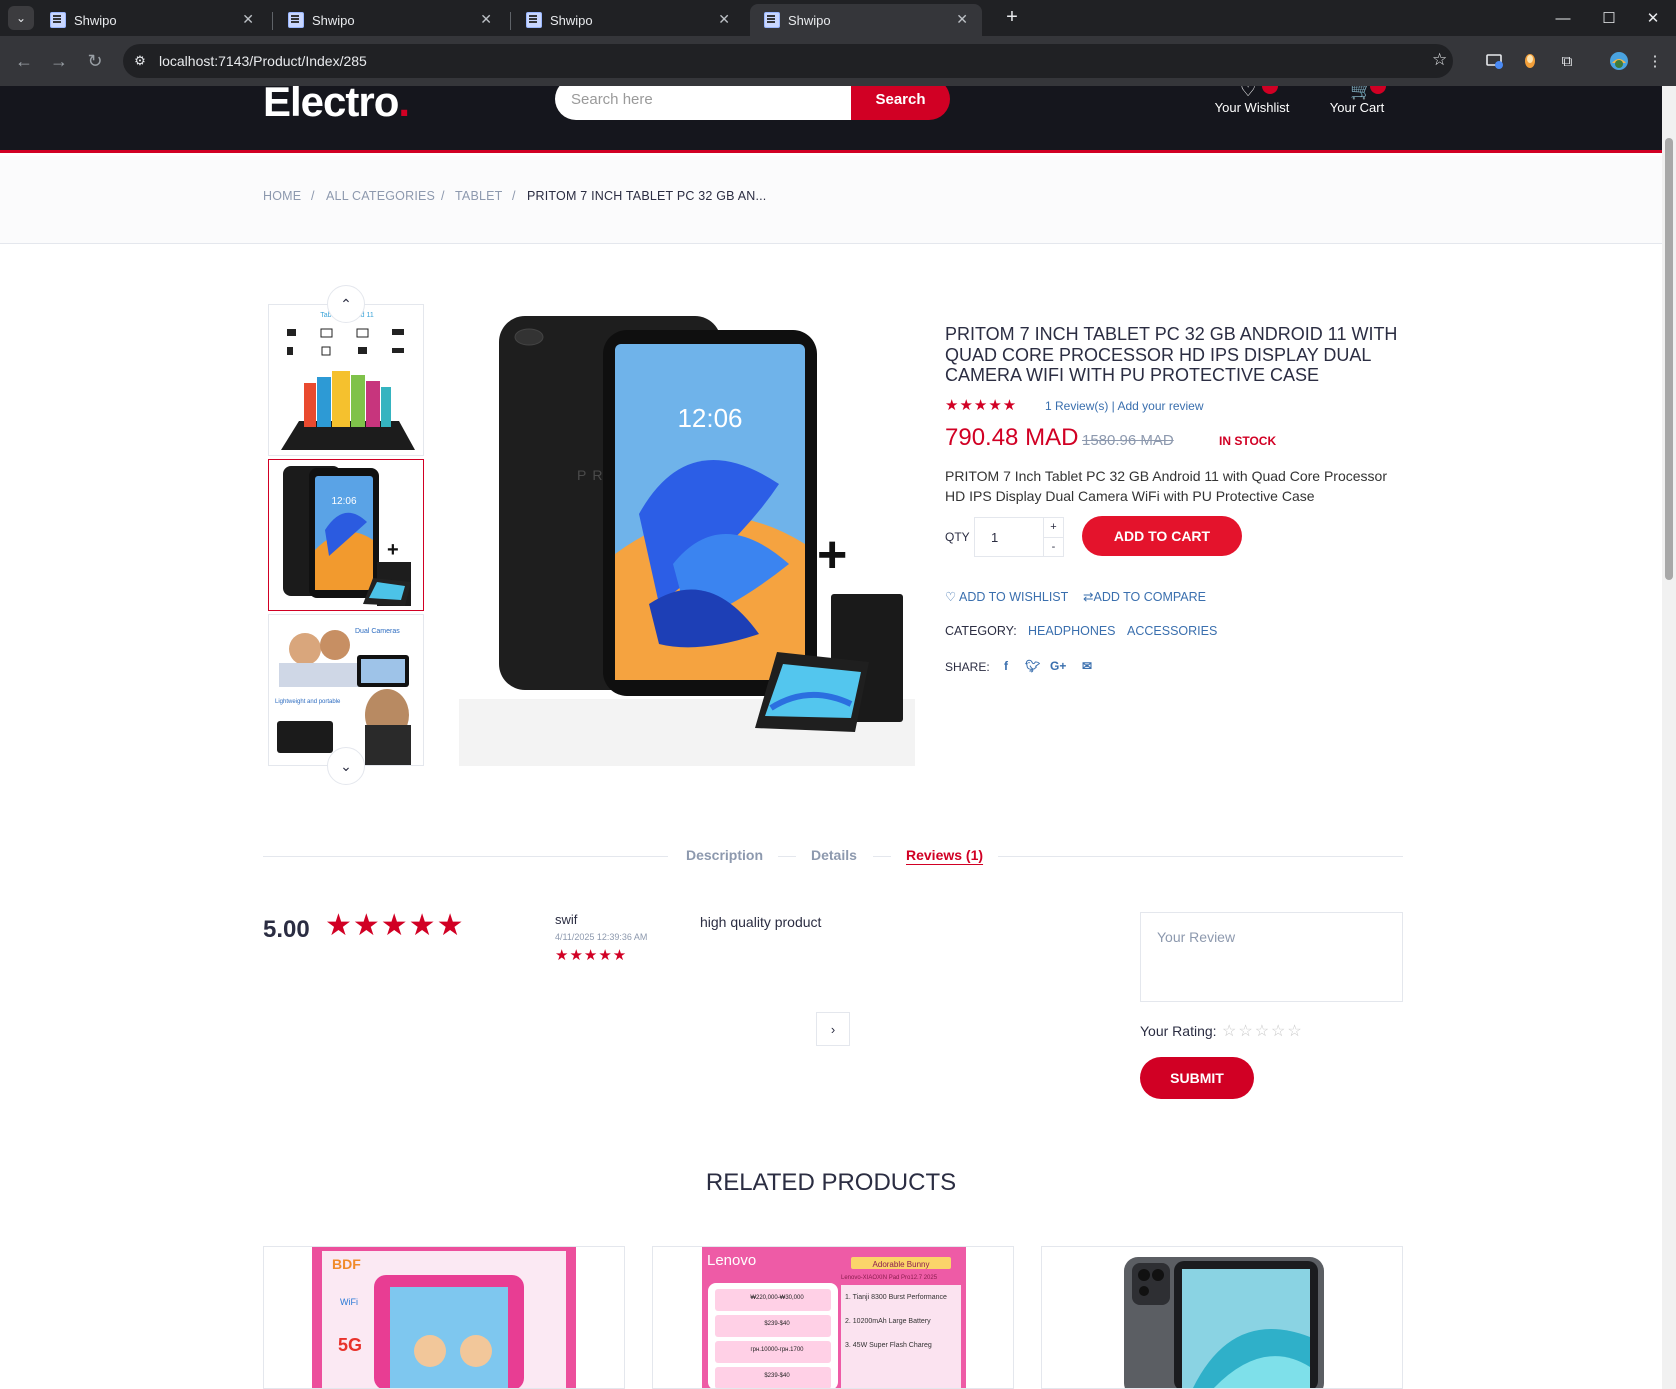  Describe the element at coordinates (1128, 440) in the screenshot. I see `product-old-price: 1580.96 MAD` at that location.